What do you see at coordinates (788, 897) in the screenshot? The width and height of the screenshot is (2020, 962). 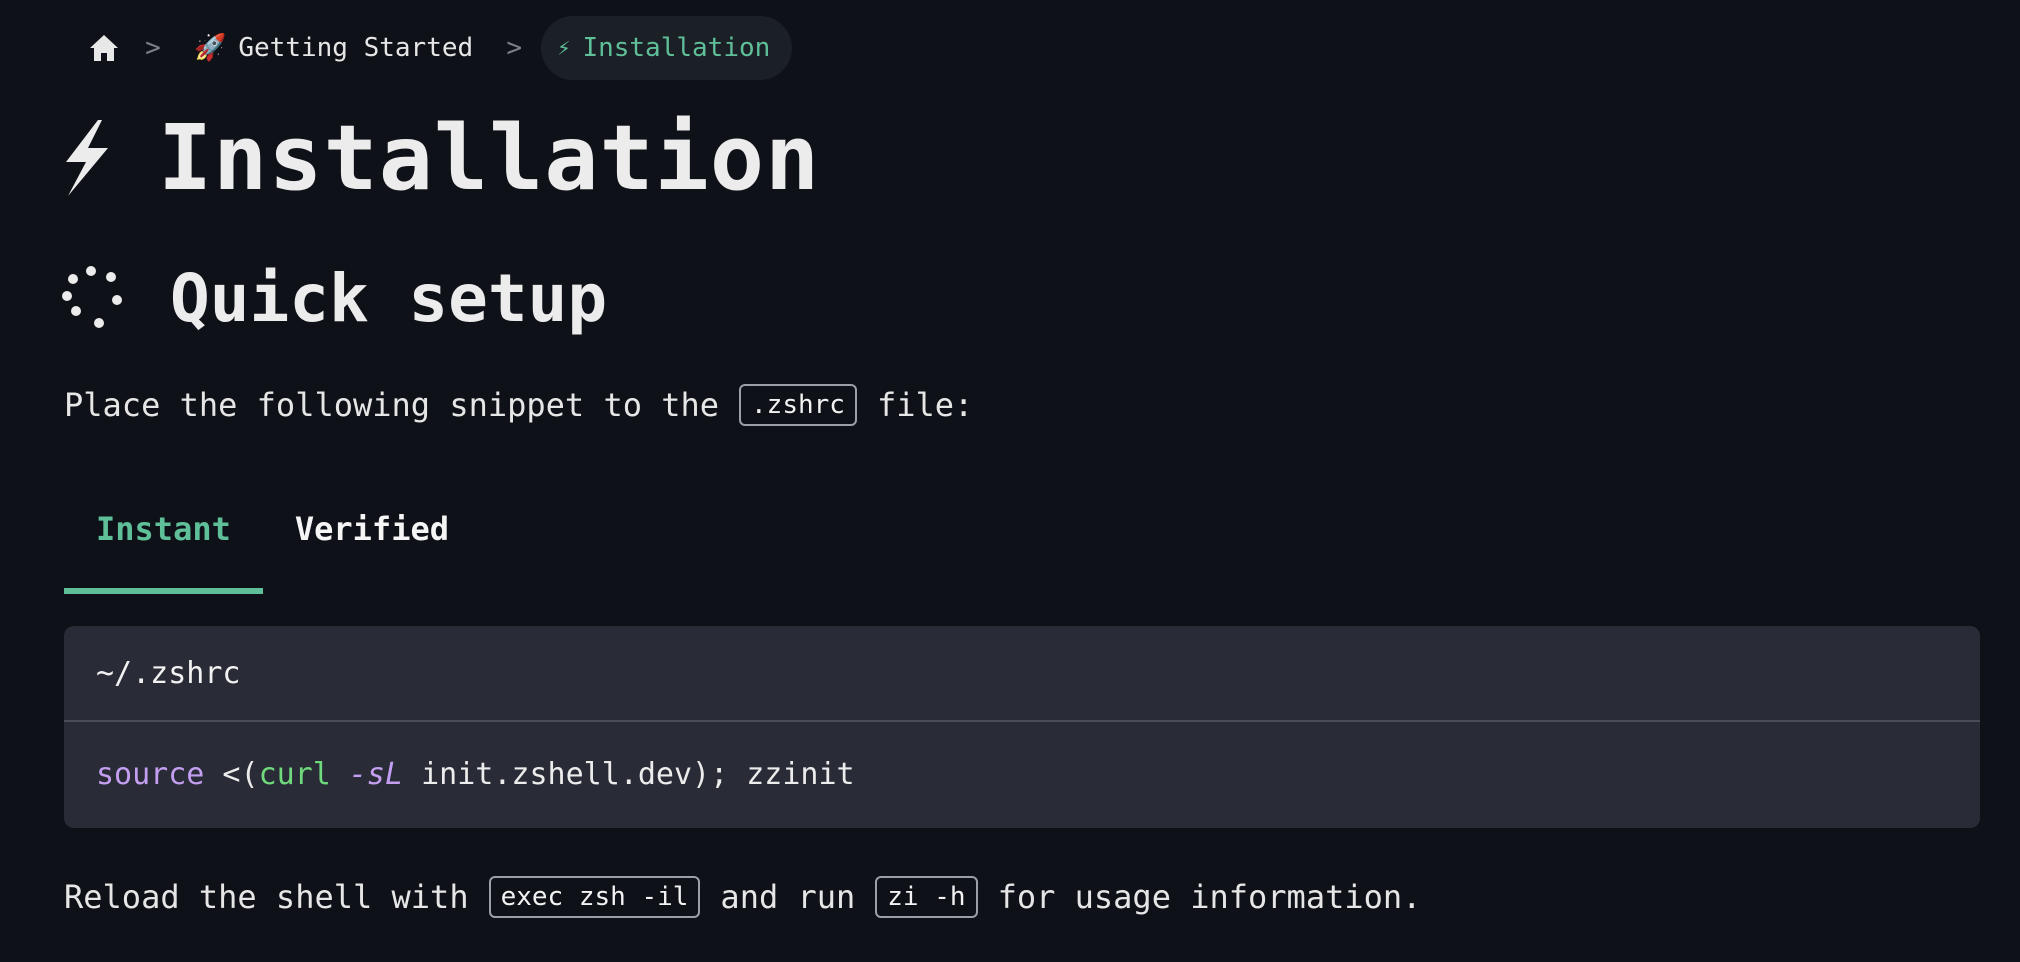 I see `reload-text-2: and run` at bounding box center [788, 897].